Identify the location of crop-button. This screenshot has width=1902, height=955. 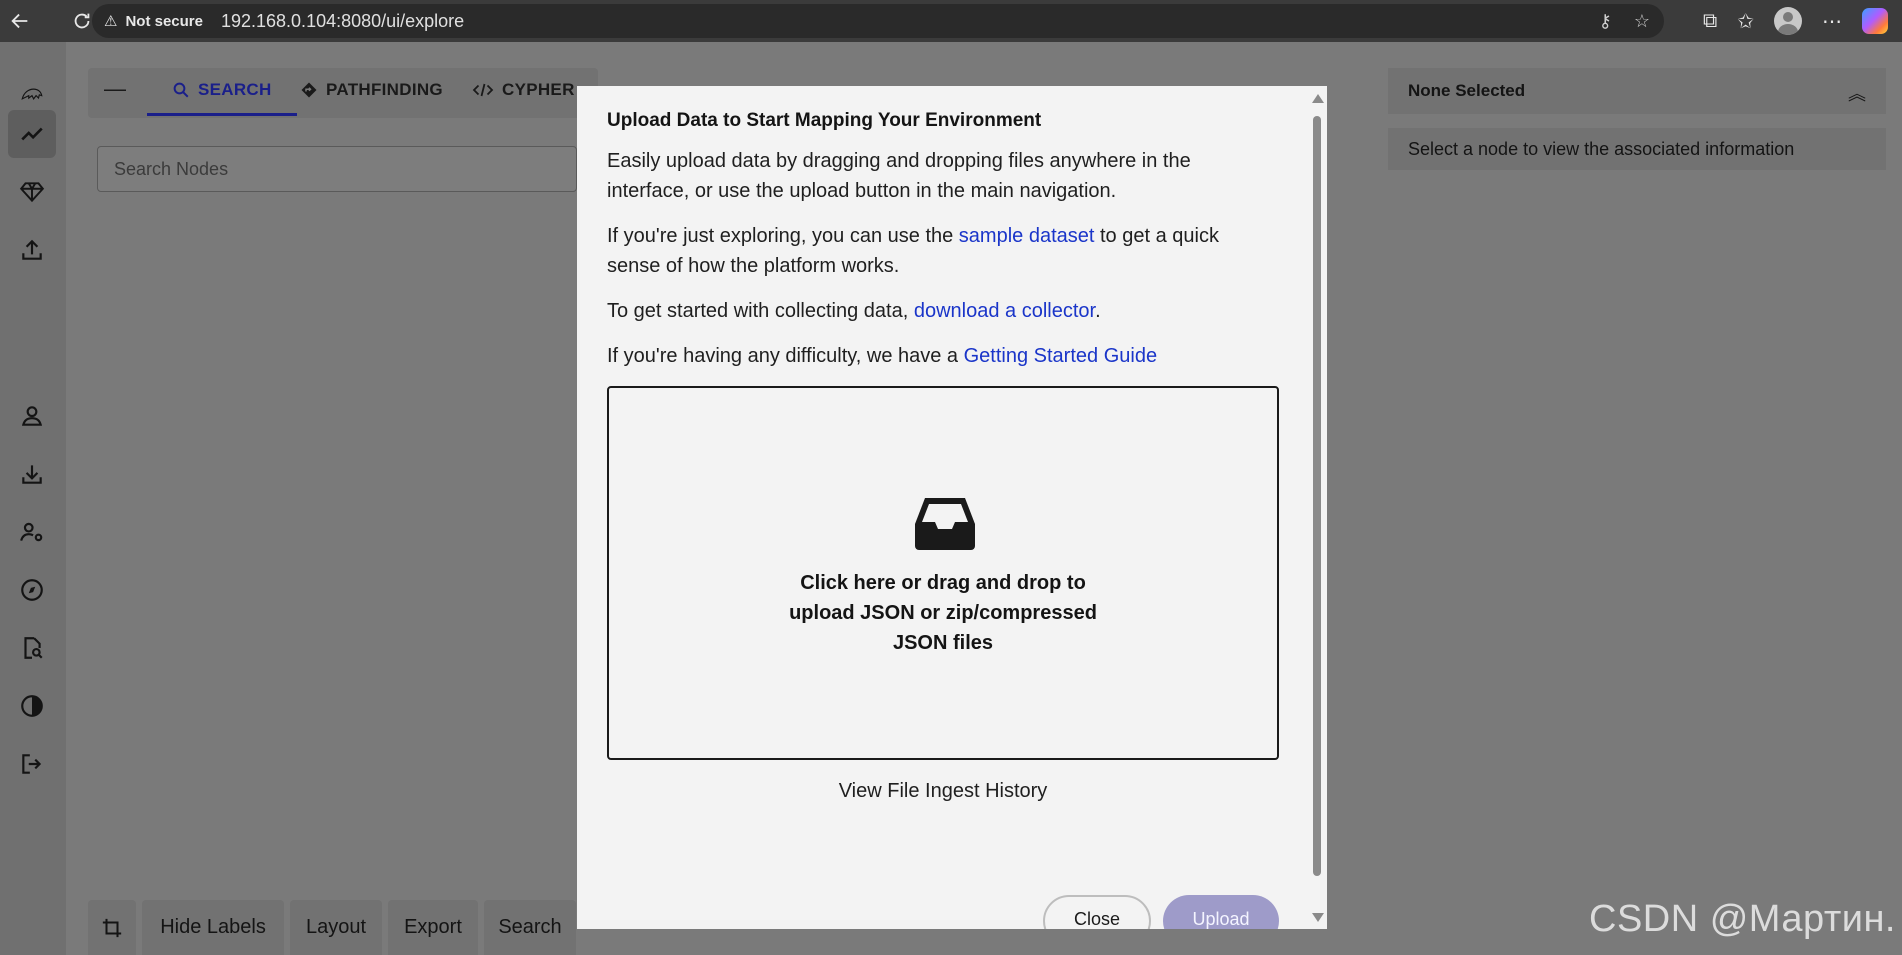
(112, 927).